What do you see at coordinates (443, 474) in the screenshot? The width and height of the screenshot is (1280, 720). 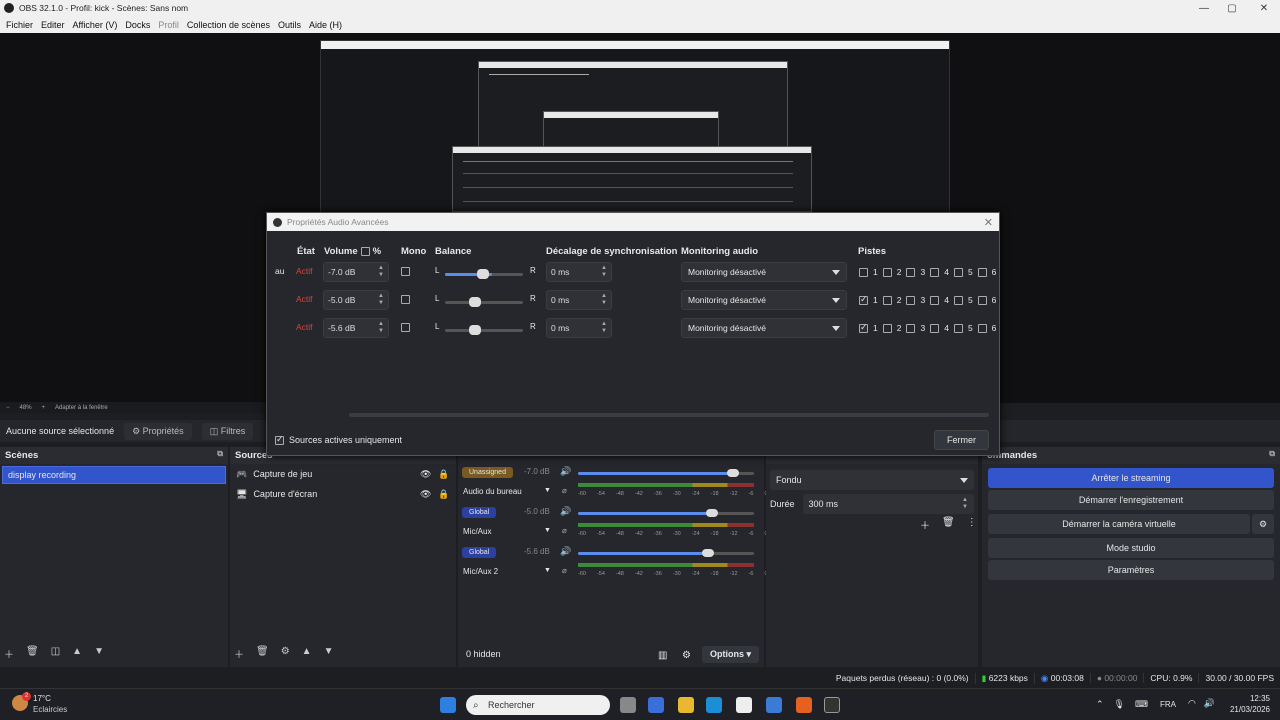 I see `lock-icon: 🔒` at bounding box center [443, 474].